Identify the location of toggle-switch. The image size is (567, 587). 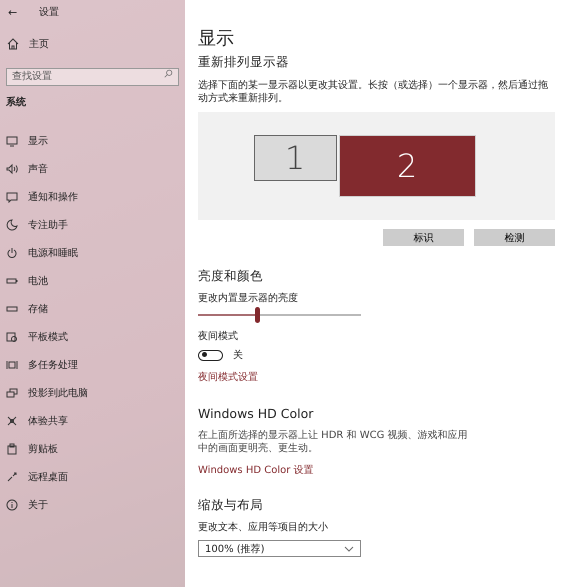
(210, 355).